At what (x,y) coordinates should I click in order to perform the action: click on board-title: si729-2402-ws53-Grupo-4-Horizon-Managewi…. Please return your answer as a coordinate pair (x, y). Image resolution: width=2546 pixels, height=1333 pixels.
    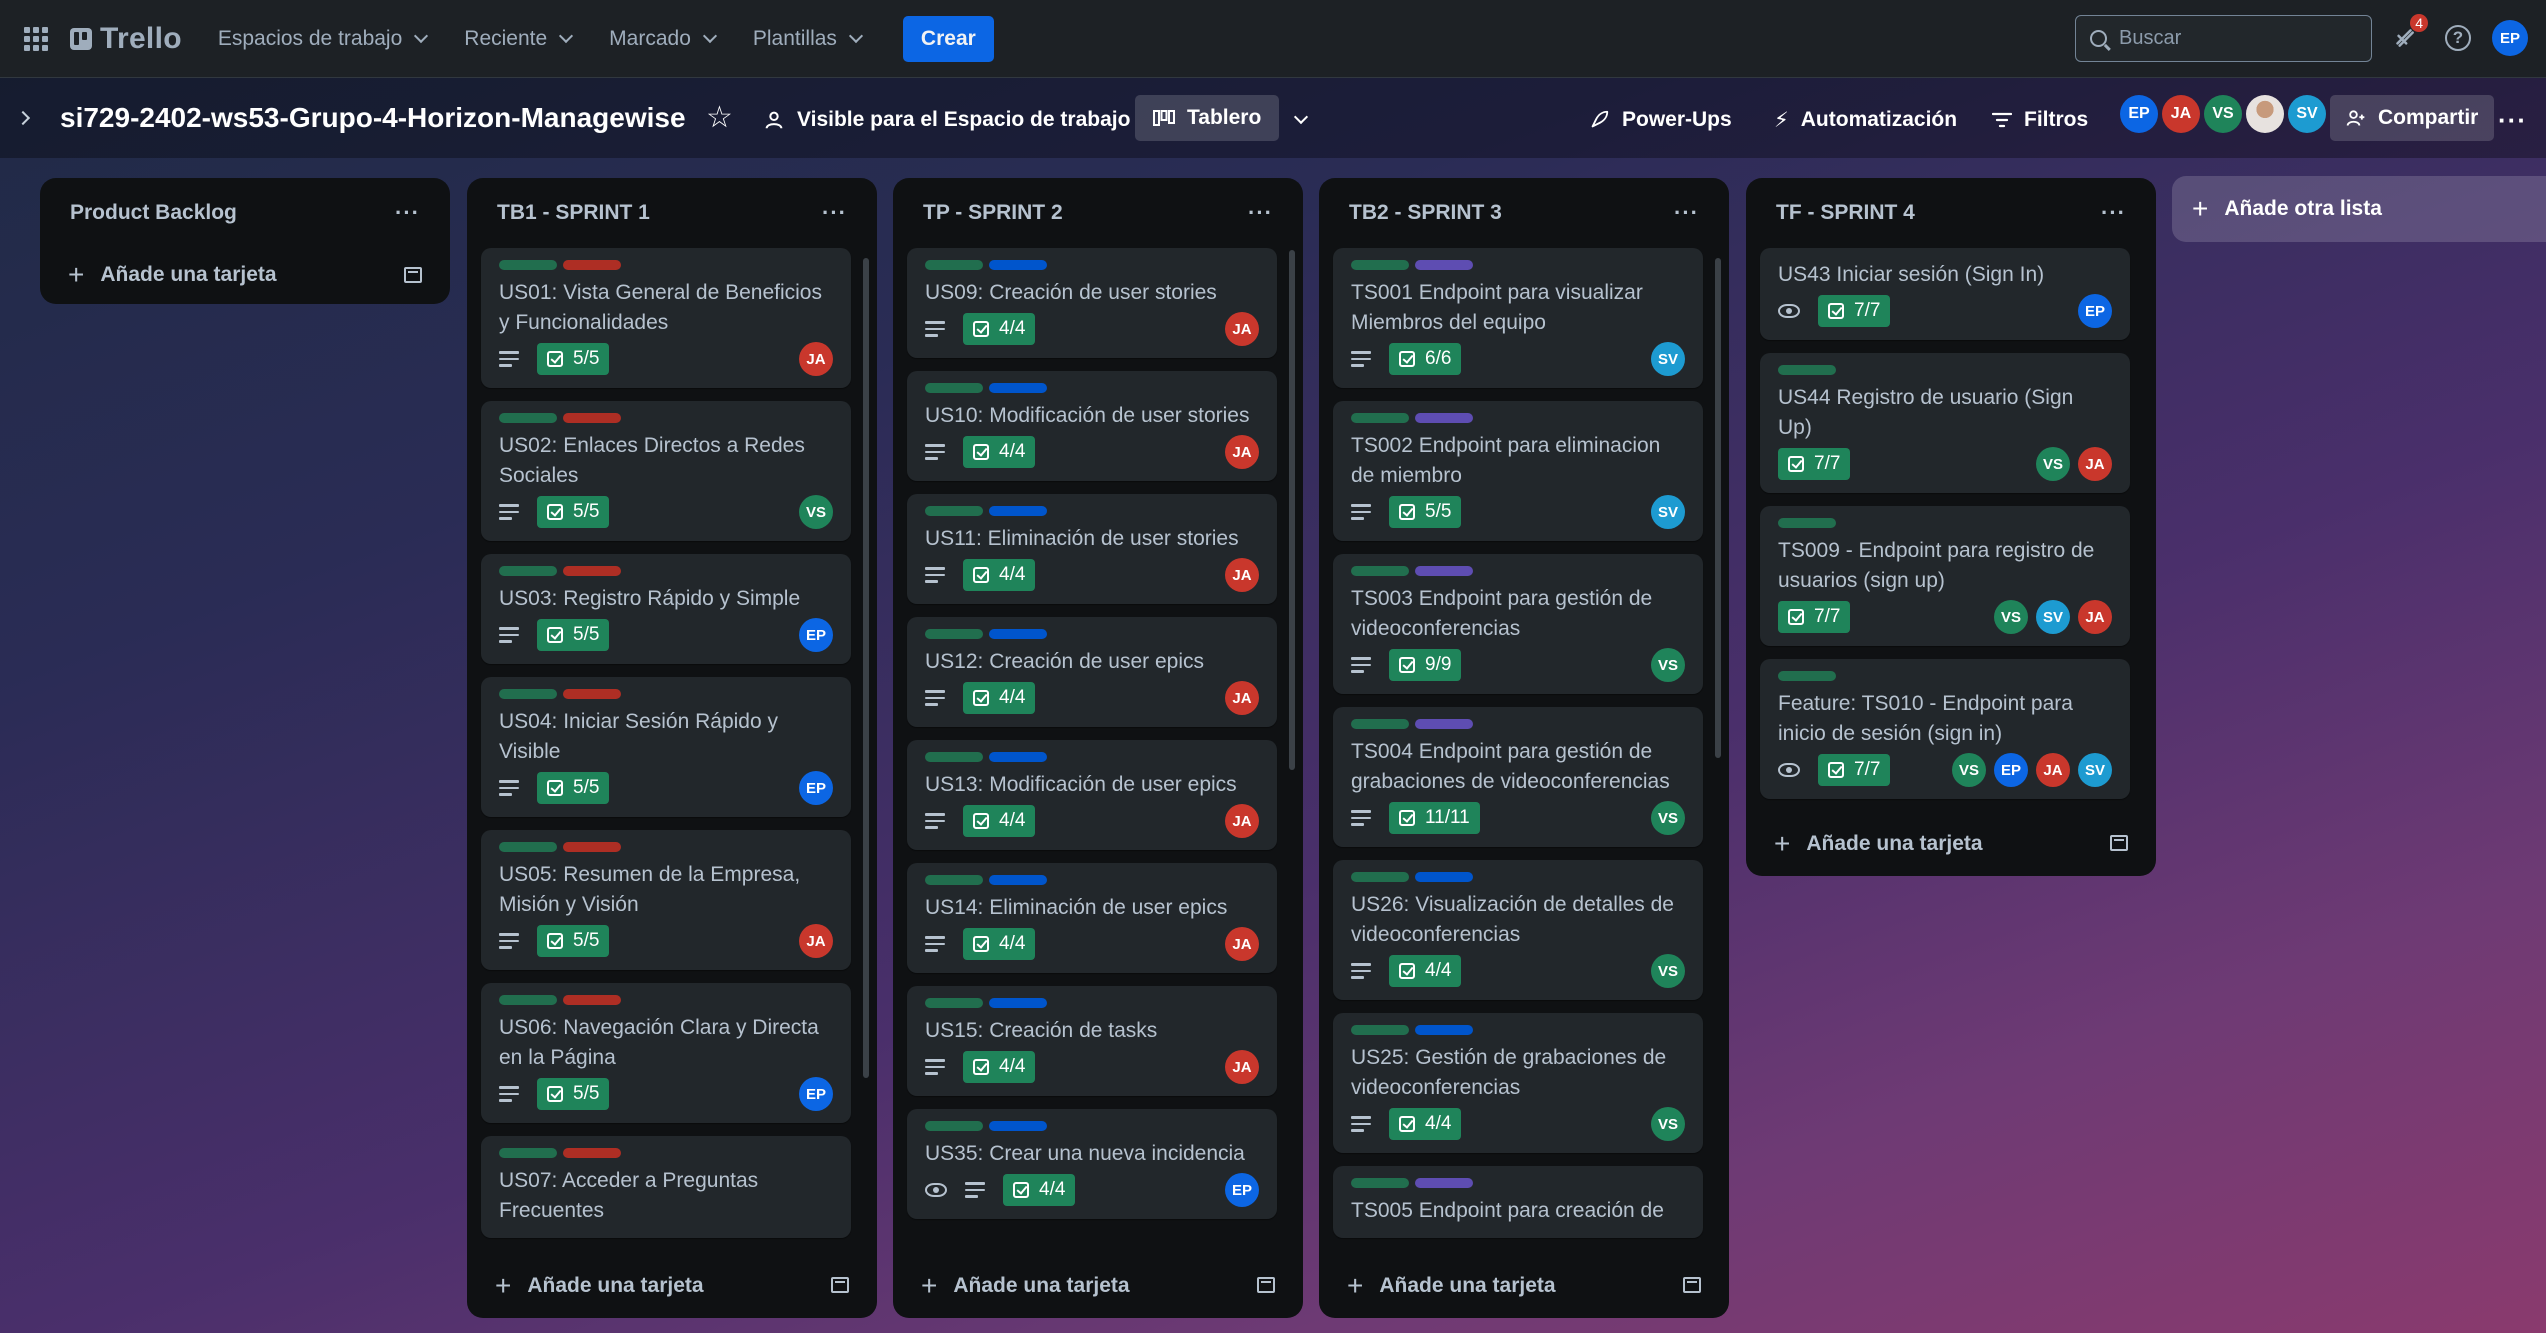
    Looking at the image, I should click on (373, 118).